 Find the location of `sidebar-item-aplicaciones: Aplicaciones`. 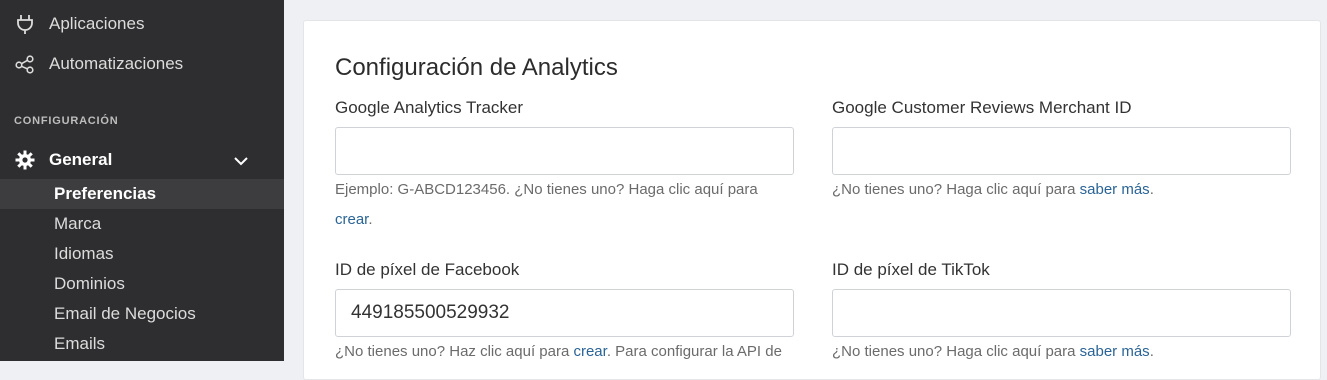

sidebar-item-aplicaciones: Aplicaciones is located at coordinates (142, 24).